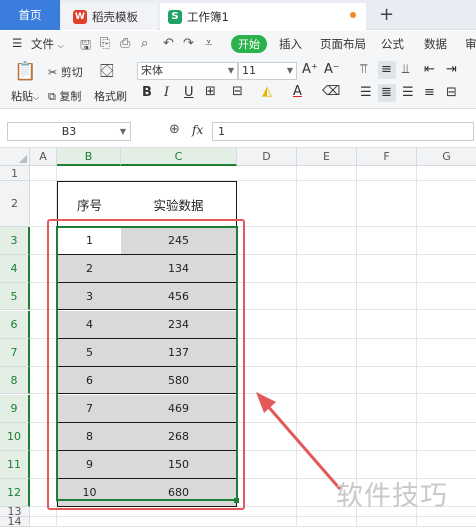 This screenshot has width=476, height=527. Describe the element at coordinates (115, 16) in the screenshot. I see `tab-templates-label: 稻壳模板` at that location.